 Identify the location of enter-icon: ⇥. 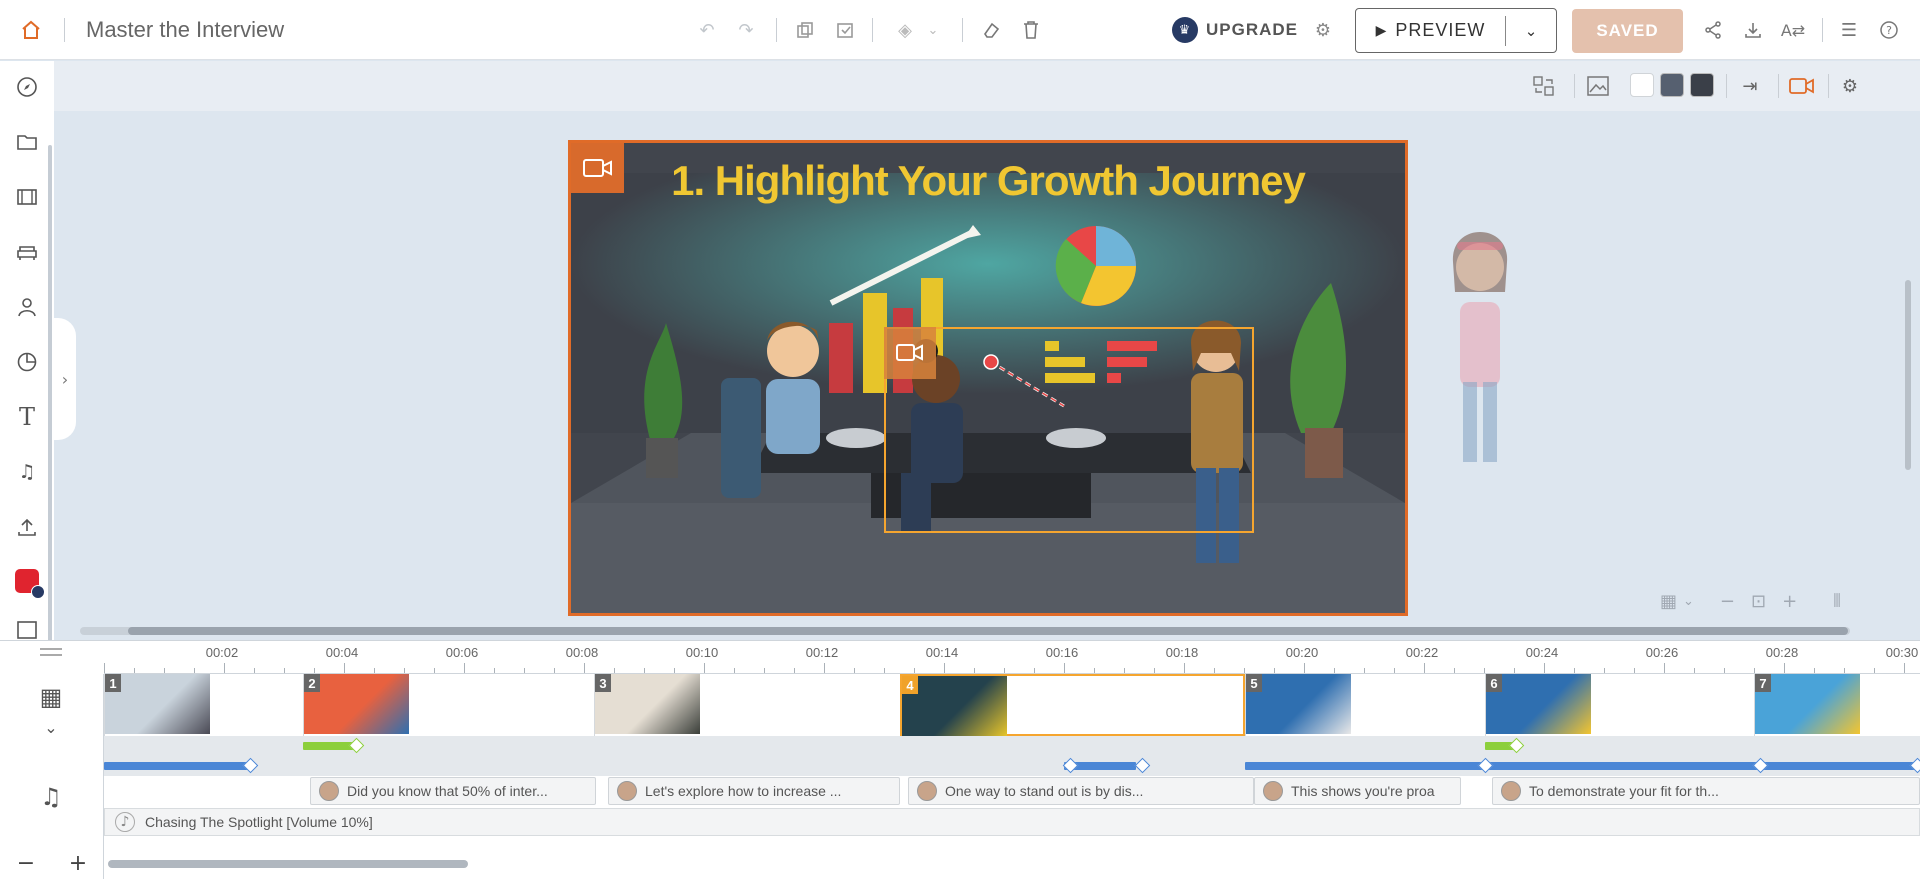
(1750, 86).